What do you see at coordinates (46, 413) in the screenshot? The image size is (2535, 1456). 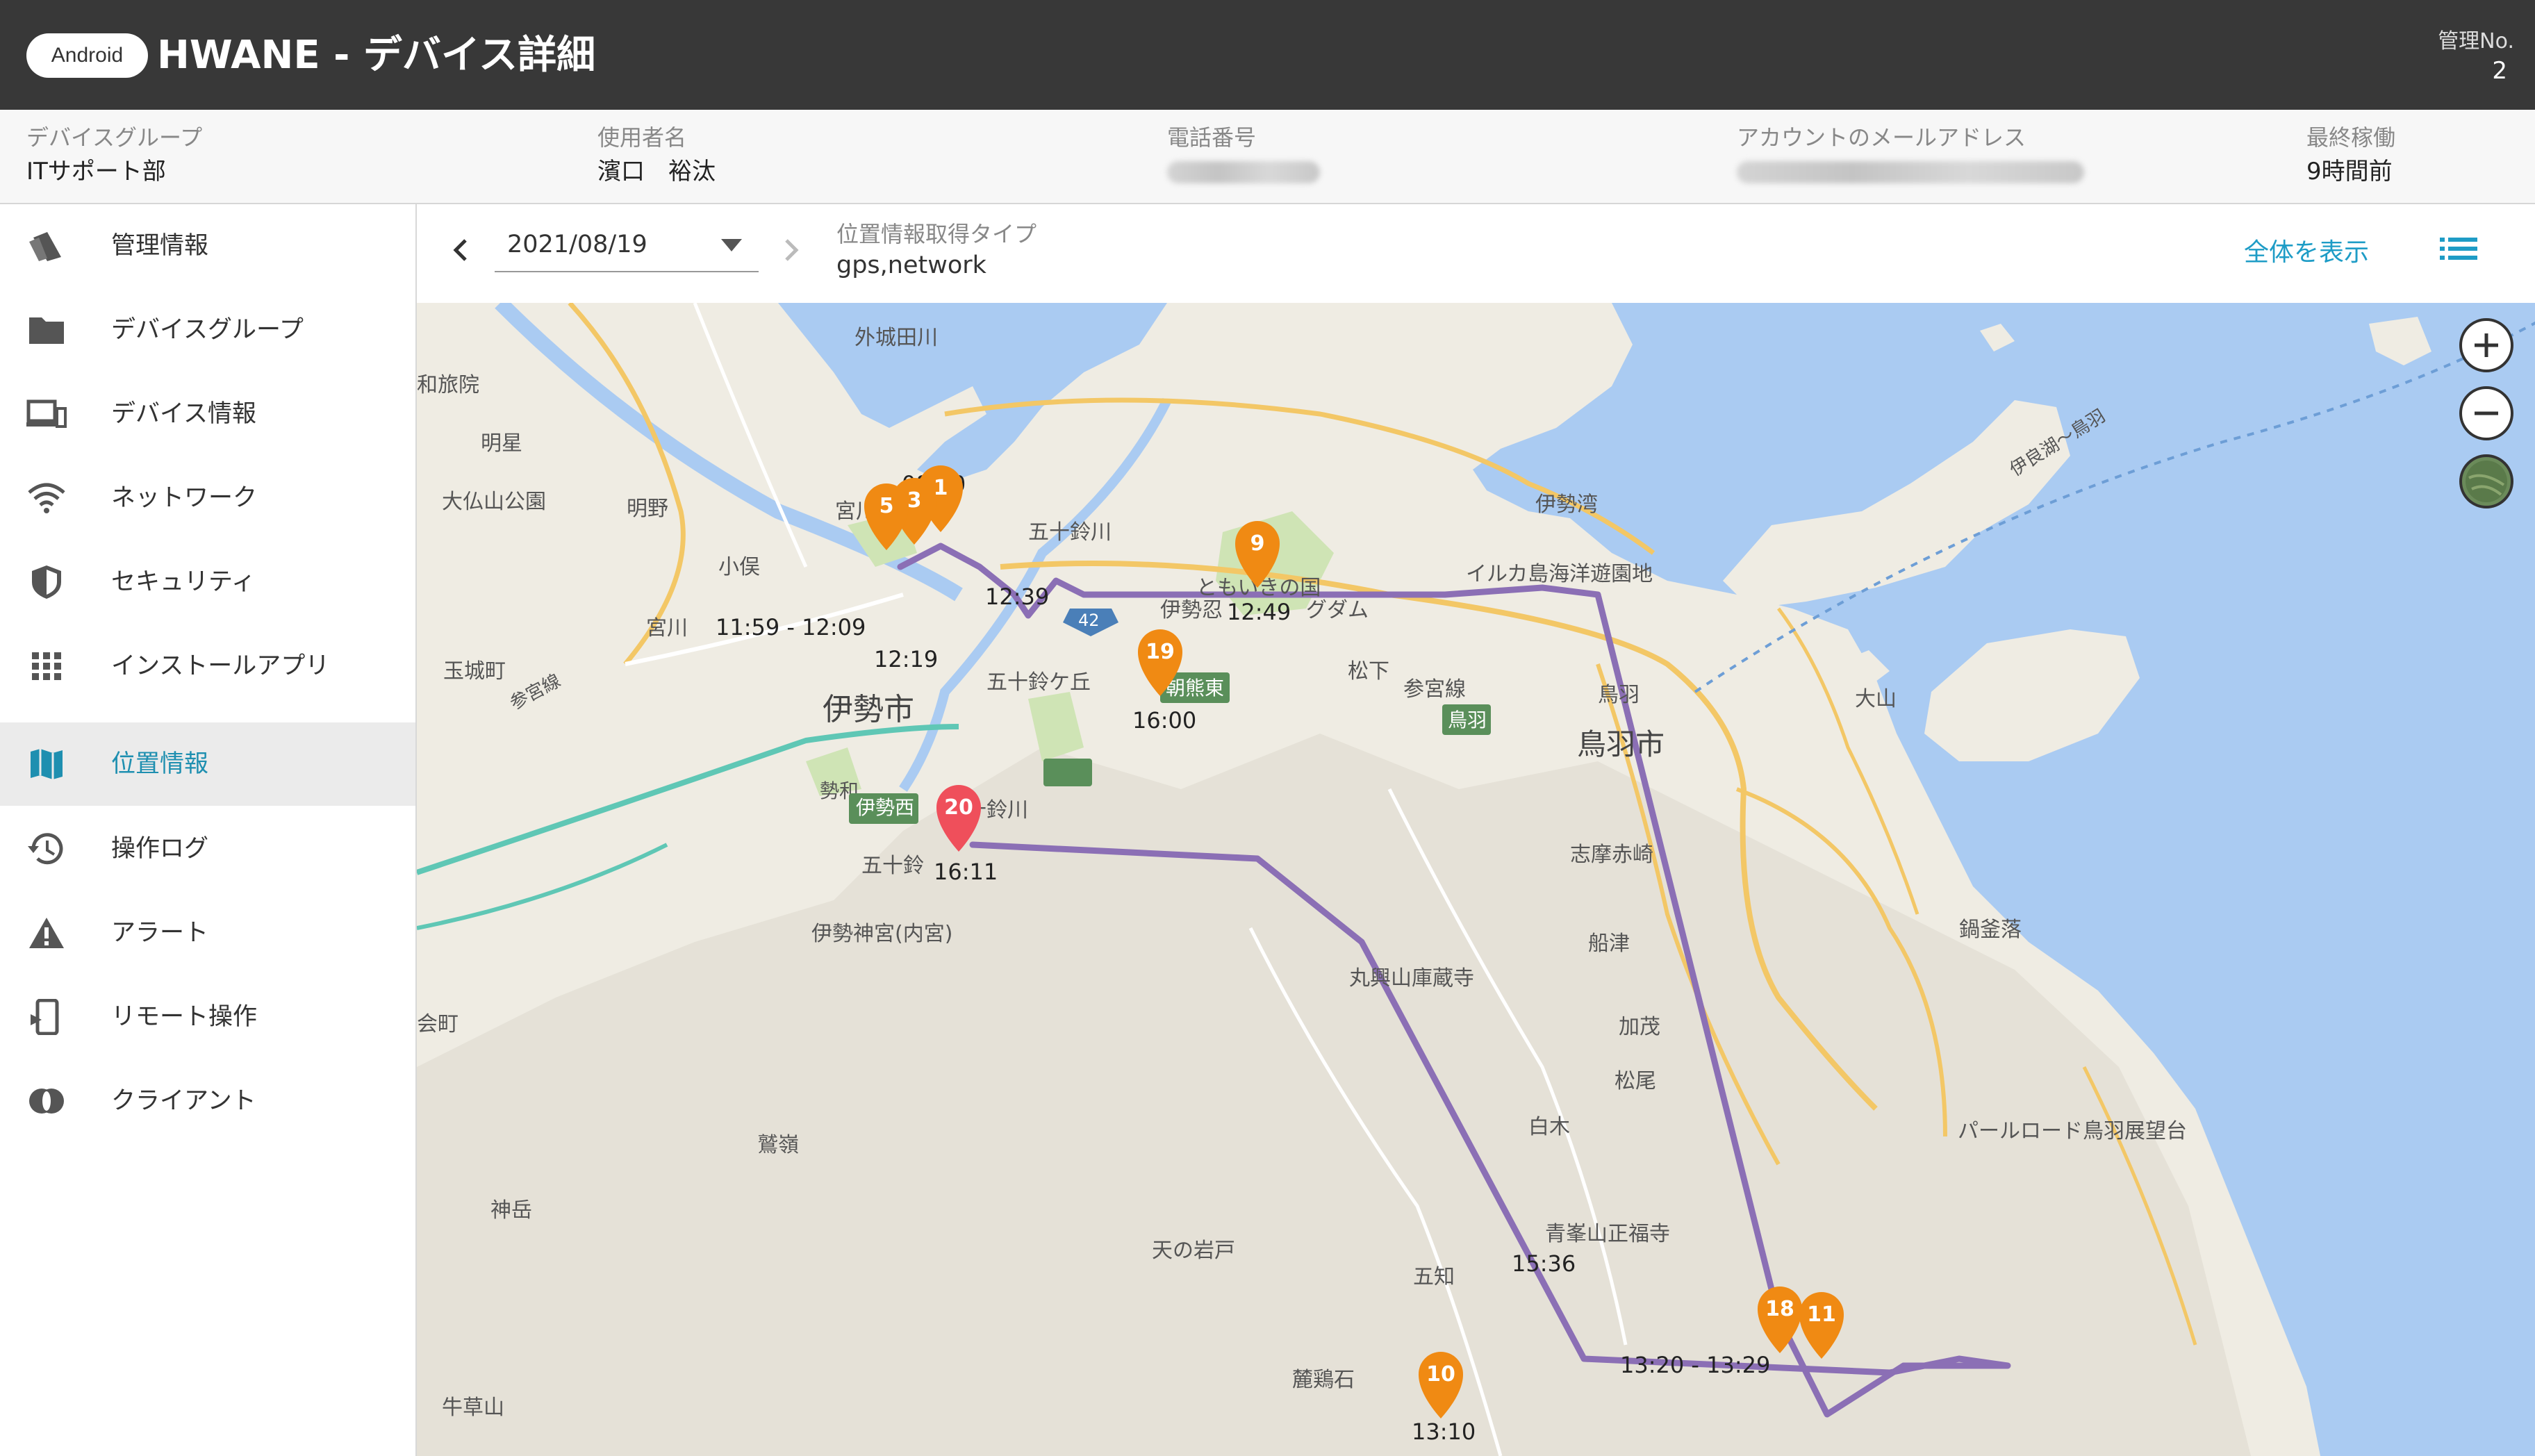 I see `devices-icon` at bounding box center [46, 413].